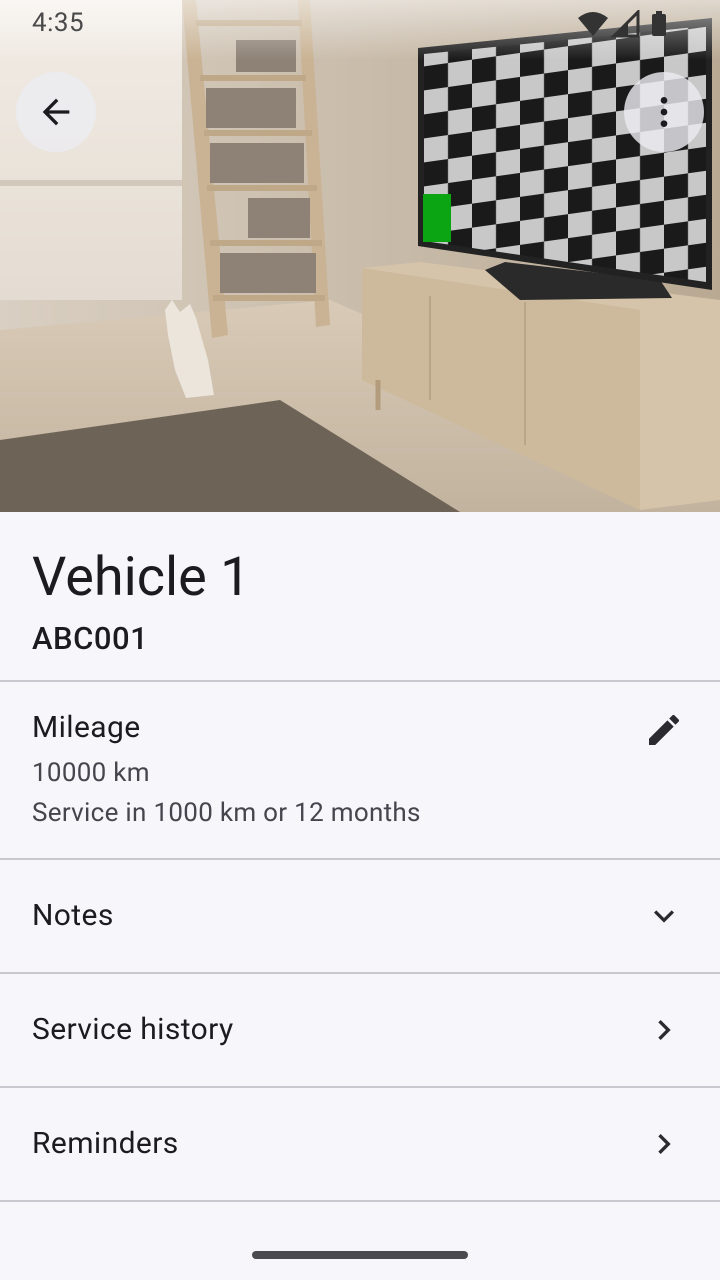 Image resolution: width=720 pixels, height=1280 pixels. I want to click on reminders-row: Reminders, so click(360, 1144).